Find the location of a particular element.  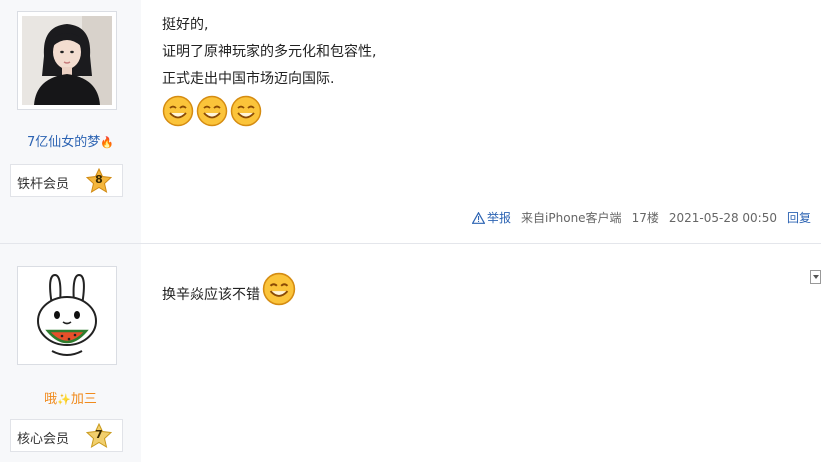

level-star-icon: 8 is located at coordinates (99, 181).